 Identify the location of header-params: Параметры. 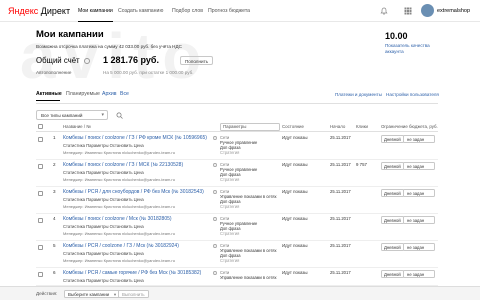
(235, 126).